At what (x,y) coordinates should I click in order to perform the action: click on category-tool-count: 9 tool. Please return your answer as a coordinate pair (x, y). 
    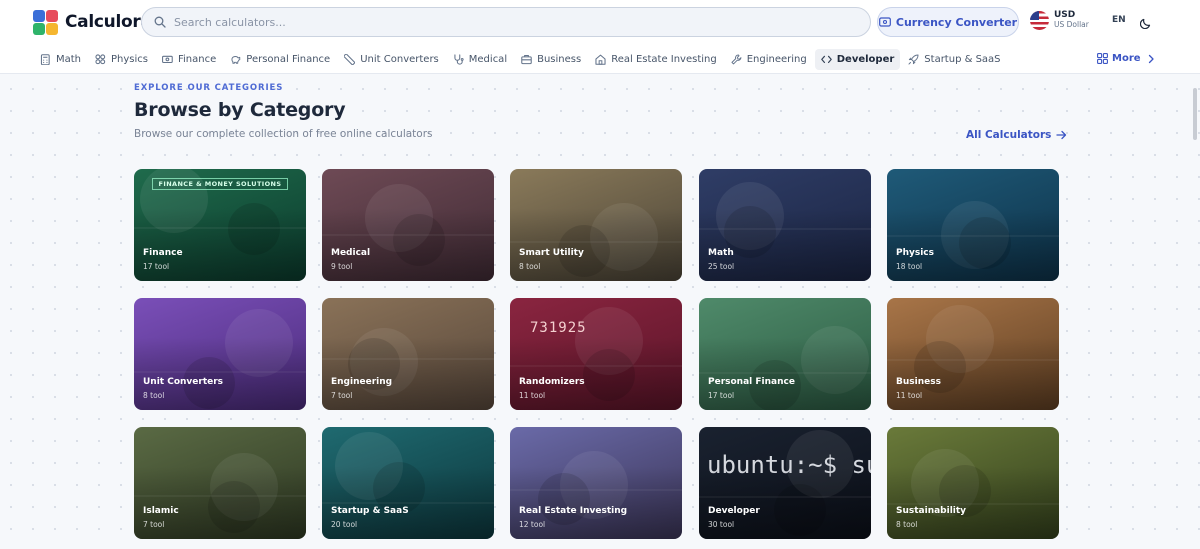
    Looking at the image, I should click on (342, 266).